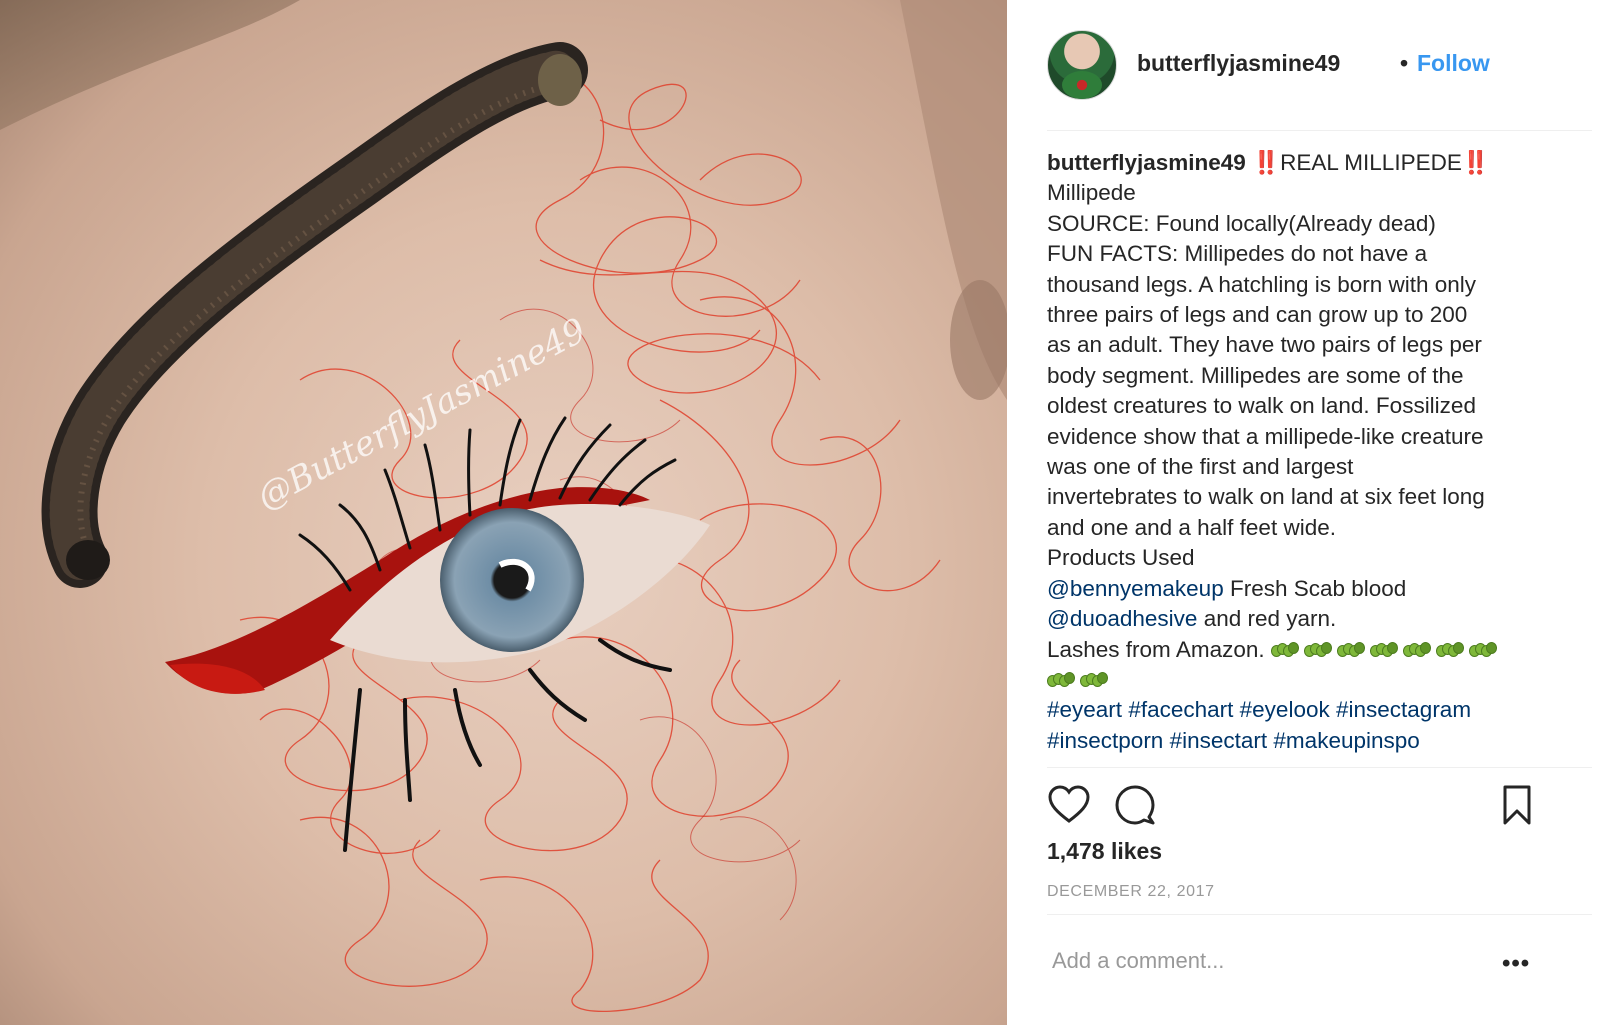 Image resolution: width=1600 pixels, height=1025 pixels. What do you see at coordinates (1131, 892) in the screenshot?
I see `post-date: DECEMBER 22, 2017` at bounding box center [1131, 892].